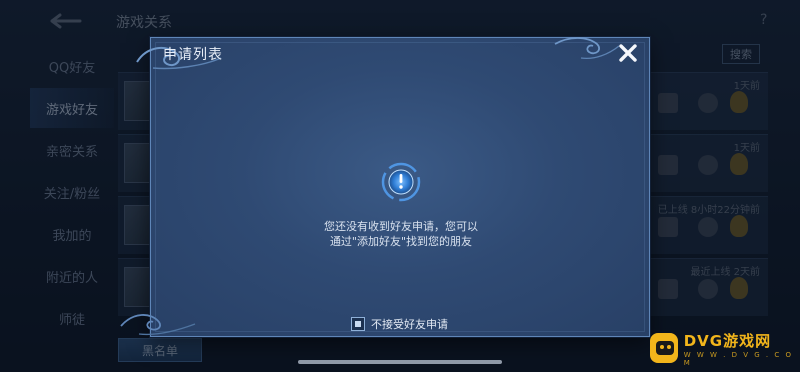 The image size is (800, 372). What do you see at coordinates (401, 241) in the screenshot?
I see `empty-state-line: 通过"添加好友"找到您的朋友` at bounding box center [401, 241].